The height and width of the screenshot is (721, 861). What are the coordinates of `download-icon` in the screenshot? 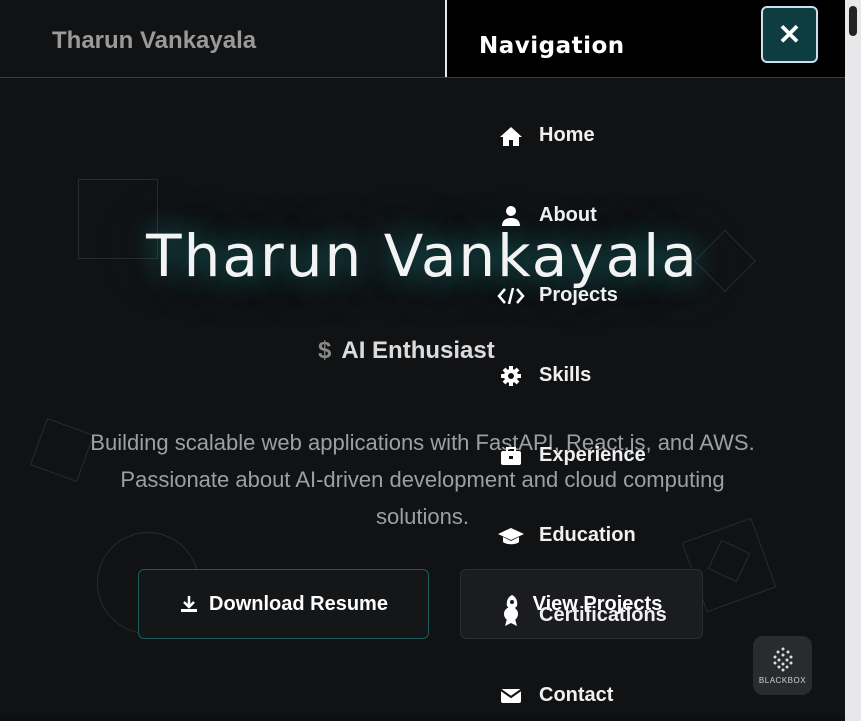 It's located at (189, 604).